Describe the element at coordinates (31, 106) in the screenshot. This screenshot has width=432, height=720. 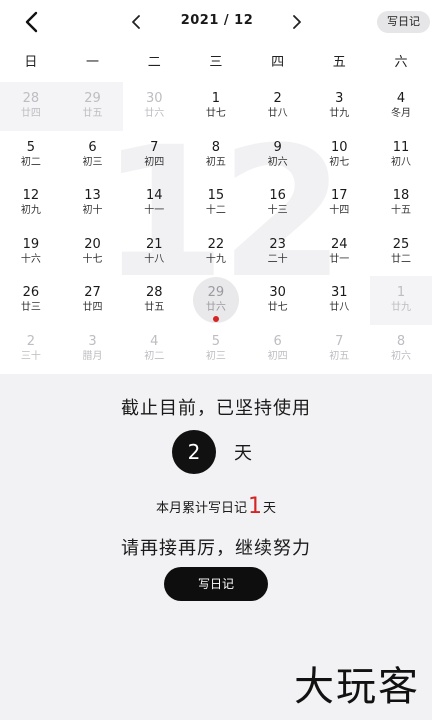
I see `calendar-day: 28 廿四` at that location.